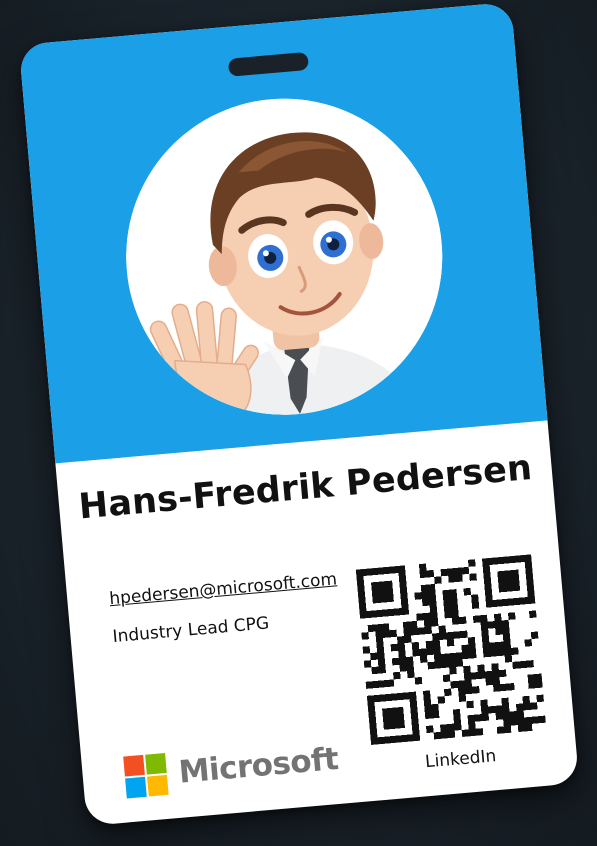 This screenshot has height=846, width=597. Describe the element at coordinates (305, 487) in the screenshot. I see `cardholder-name: Hans-Fredrik Pedersen` at that location.